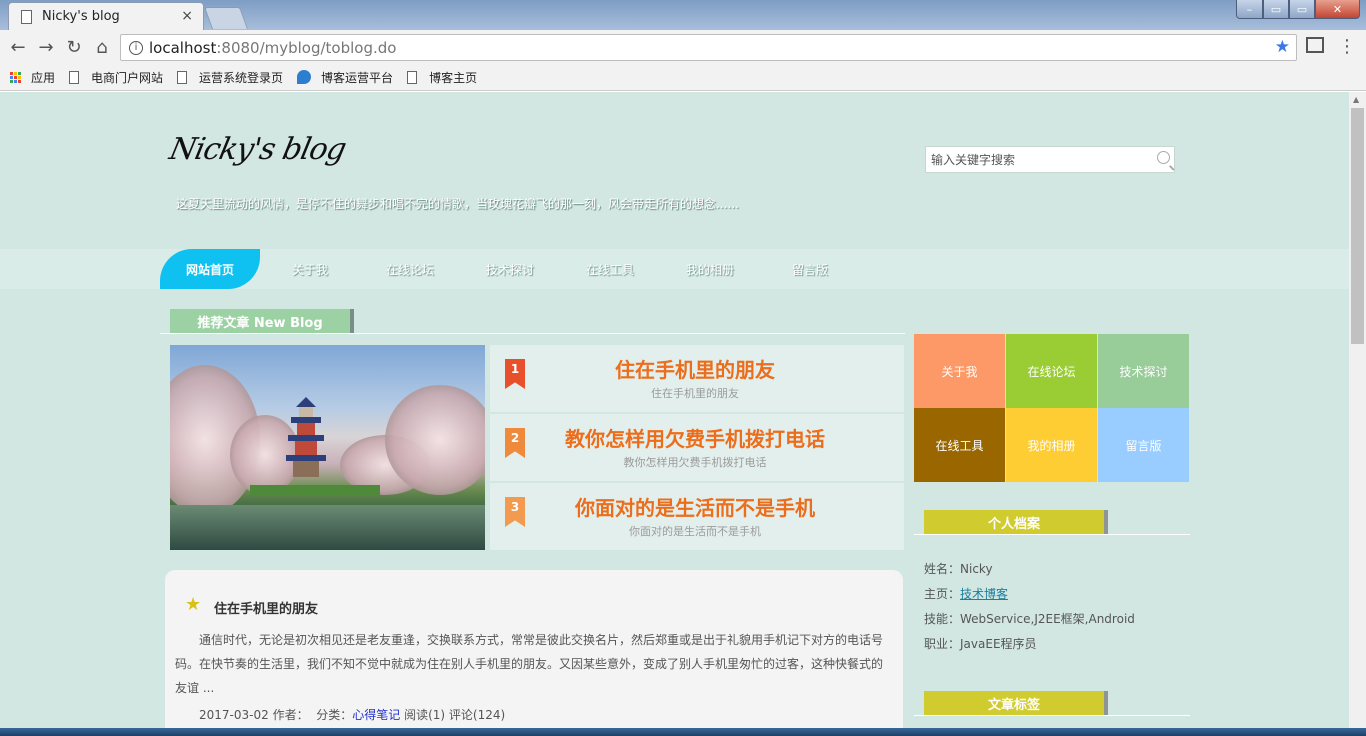  I want to click on os-taskbar, so click(683, 732).